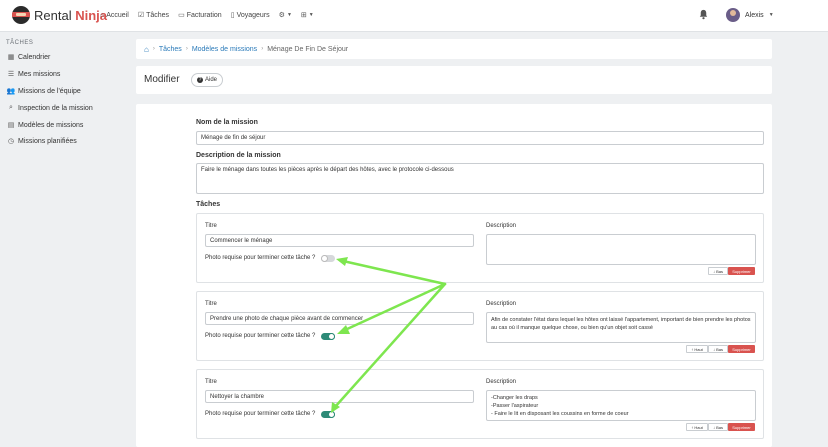  Describe the element at coordinates (153, 15) in the screenshot. I see `nav-taches: ☑ Tâches` at that location.